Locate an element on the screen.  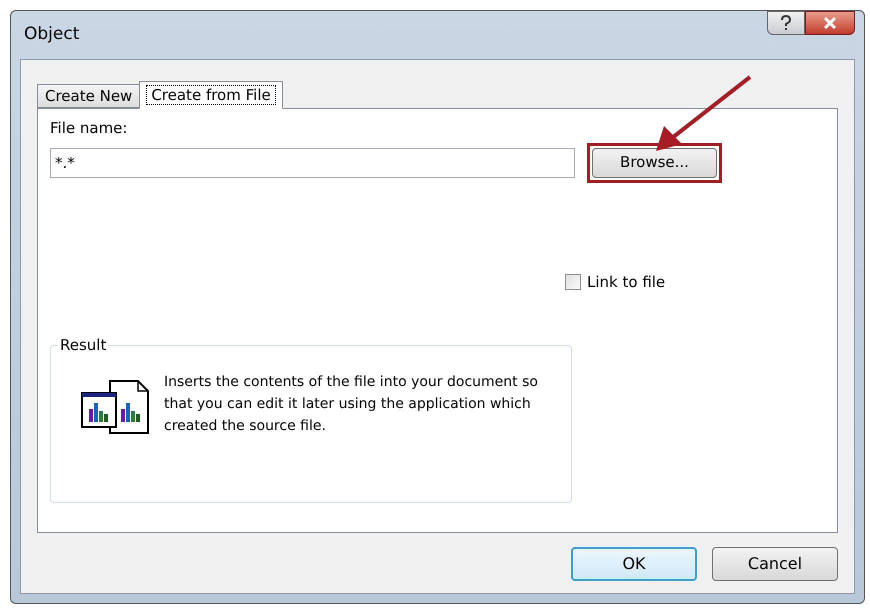
close-button is located at coordinates (830, 23).